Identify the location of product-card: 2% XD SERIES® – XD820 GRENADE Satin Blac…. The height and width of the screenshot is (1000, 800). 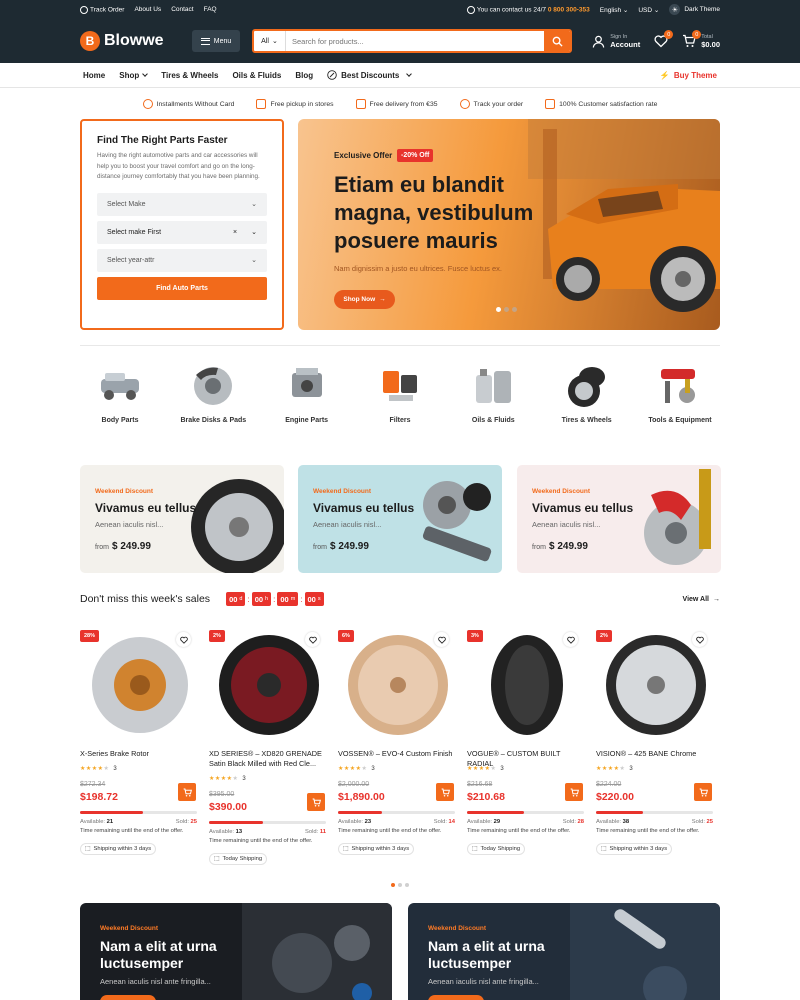
(273, 750).